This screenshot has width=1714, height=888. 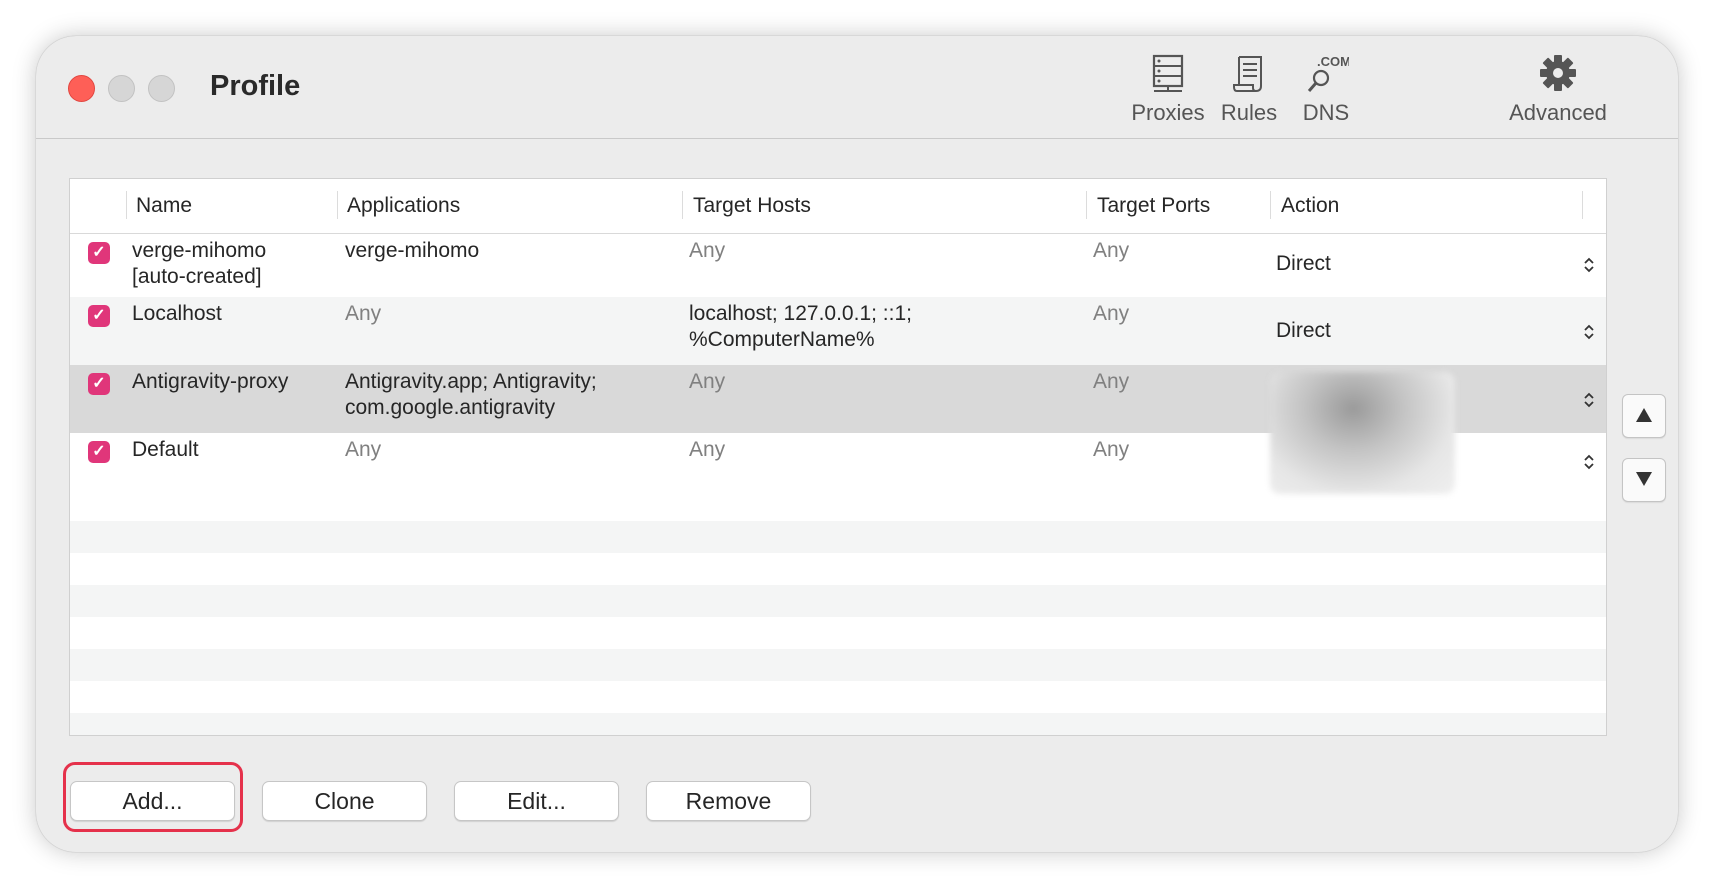 I want to click on toolbar-rules-label: Rules, so click(x=1249, y=112).